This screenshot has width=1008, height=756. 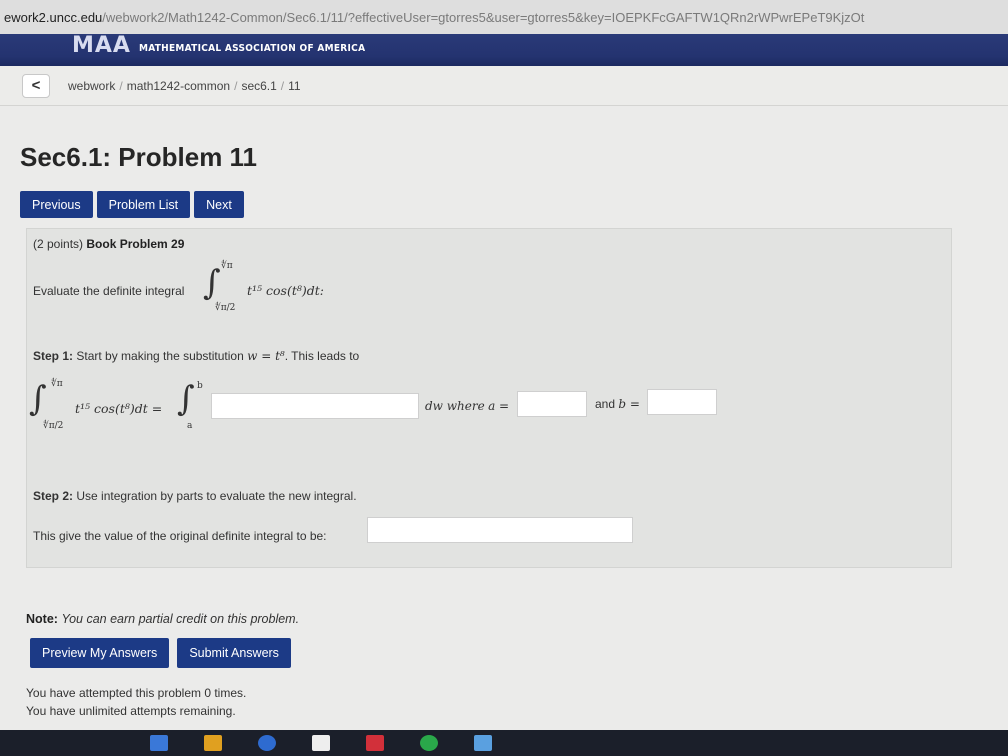 I want to click on previous-button: Previous, so click(x=56, y=204).